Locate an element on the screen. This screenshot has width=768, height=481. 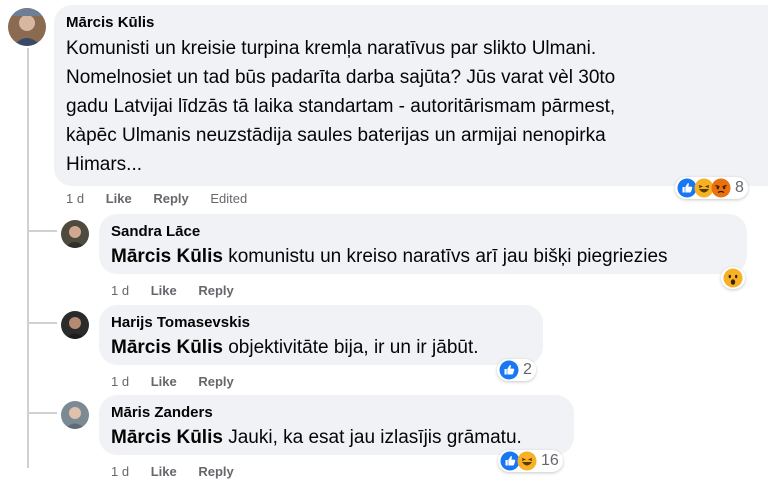
wow-icon is located at coordinates (733, 278).